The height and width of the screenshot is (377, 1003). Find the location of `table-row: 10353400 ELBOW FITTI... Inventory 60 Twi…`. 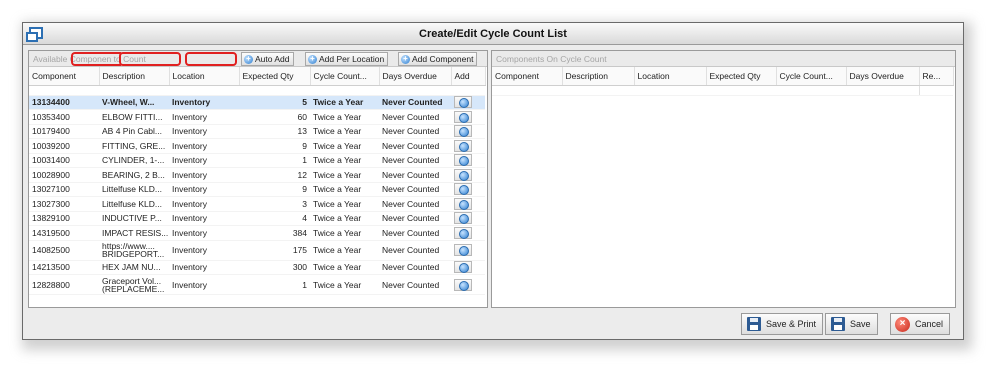

table-row: 10353400 ELBOW FITTI... Inventory 60 Twi… is located at coordinates (257, 117).